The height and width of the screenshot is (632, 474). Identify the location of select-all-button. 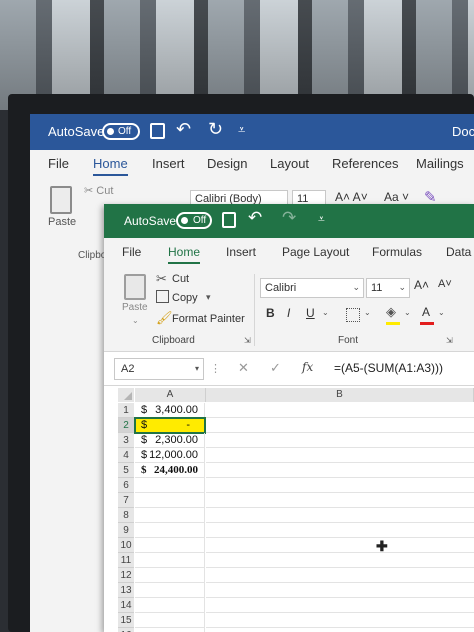
(126, 395).